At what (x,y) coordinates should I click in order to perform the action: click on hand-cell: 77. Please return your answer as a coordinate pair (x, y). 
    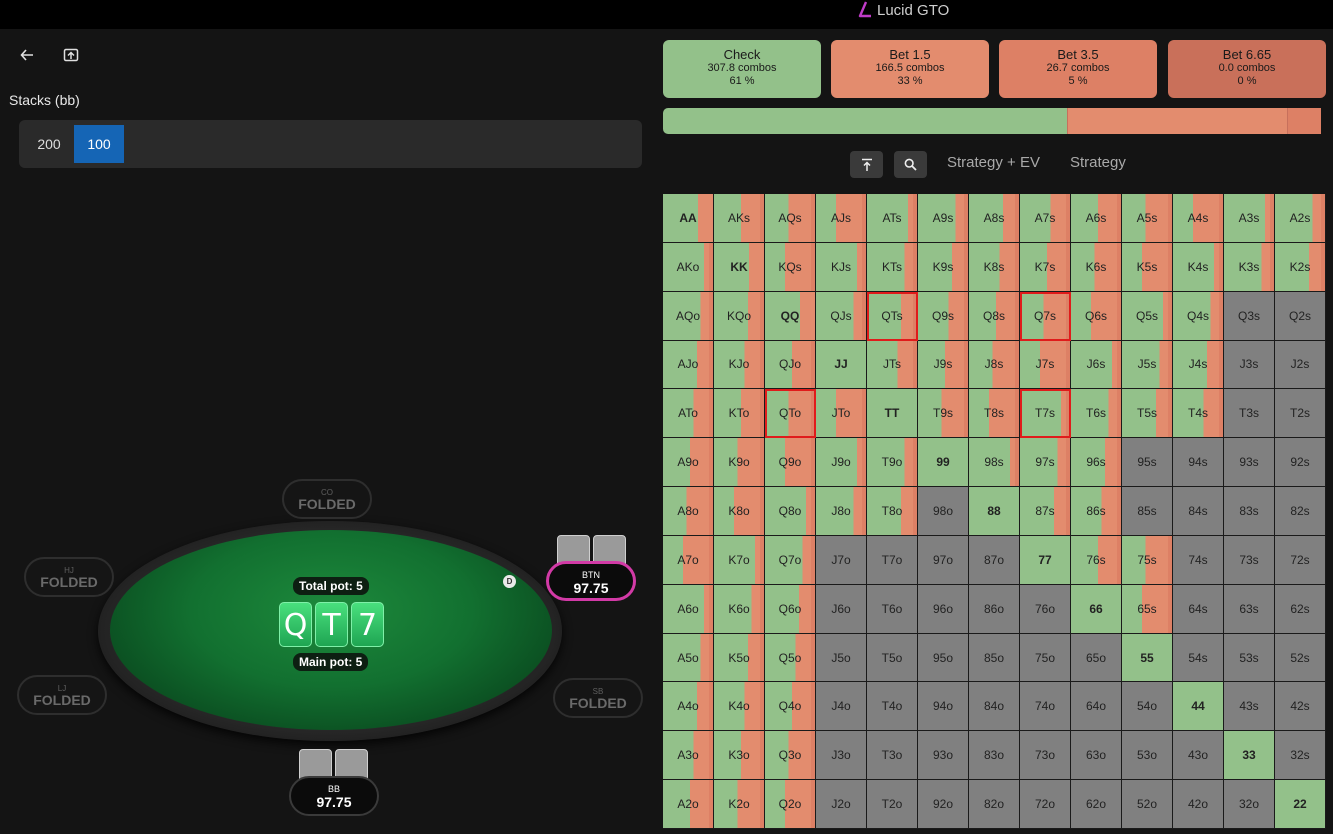
    Looking at the image, I should click on (1045, 560).